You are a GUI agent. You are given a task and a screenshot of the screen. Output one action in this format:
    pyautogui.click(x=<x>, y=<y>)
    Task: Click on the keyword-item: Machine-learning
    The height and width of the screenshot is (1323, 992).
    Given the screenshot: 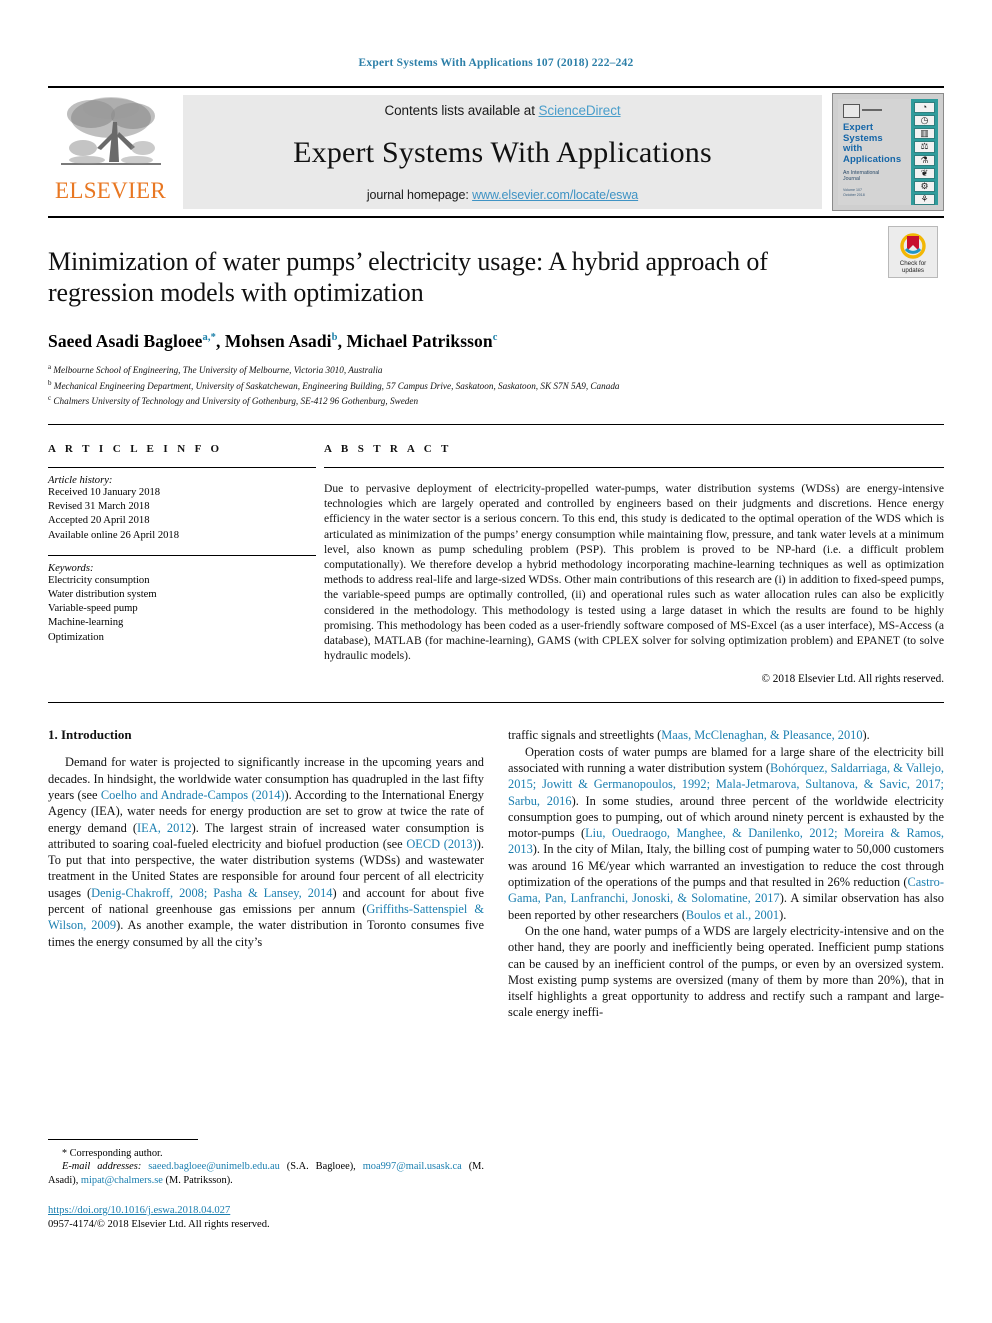 What is the action you would take?
    pyautogui.click(x=86, y=623)
    